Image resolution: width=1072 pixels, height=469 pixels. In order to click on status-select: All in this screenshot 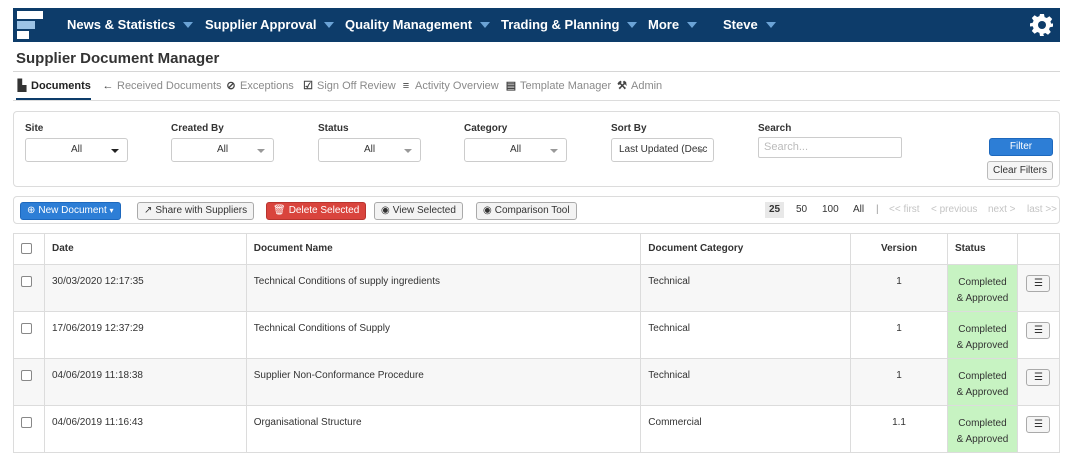, I will do `click(369, 150)`.